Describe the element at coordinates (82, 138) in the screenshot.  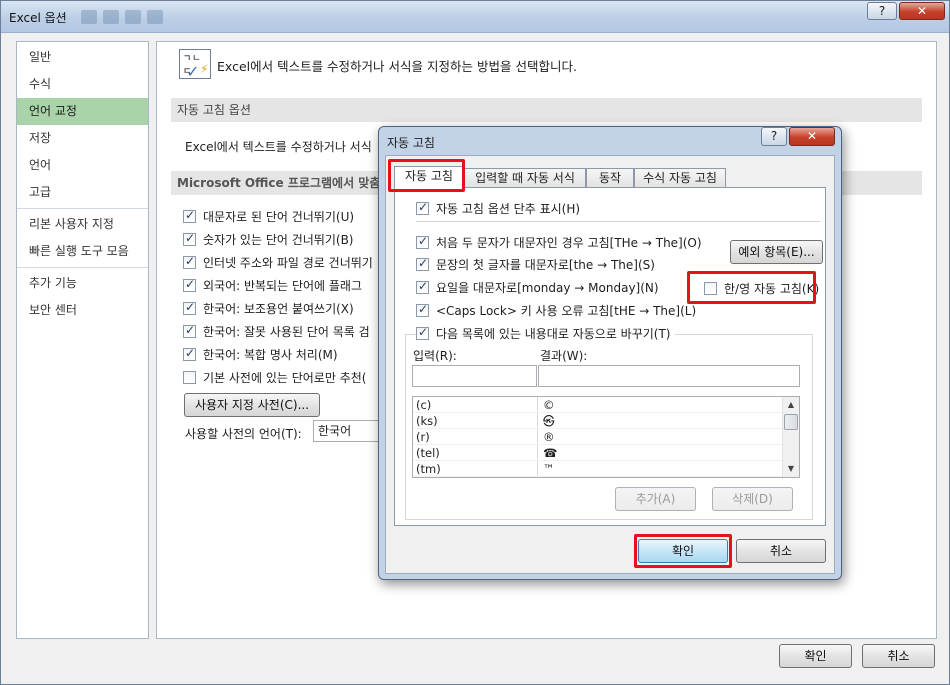
I see `nav-item-save: 저장` at that location.